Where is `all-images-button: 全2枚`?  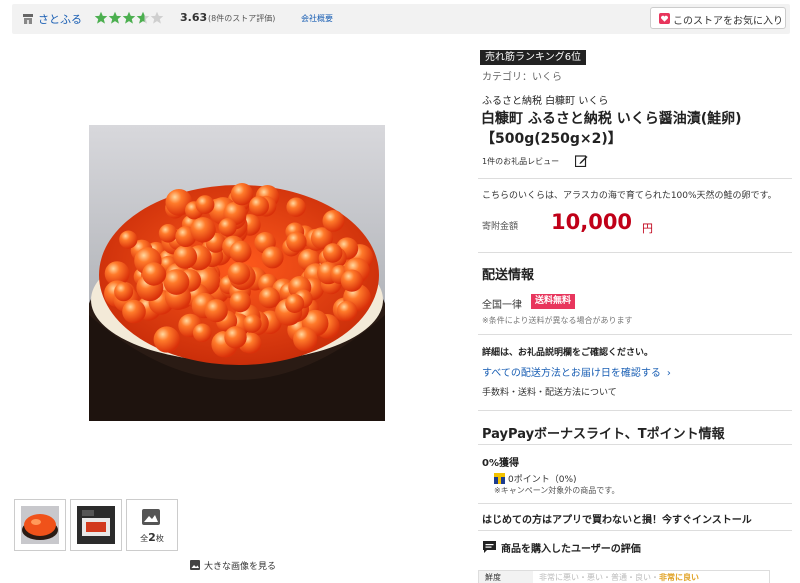 all-images-button: 全2枚 is located at coordinates (152, 525).